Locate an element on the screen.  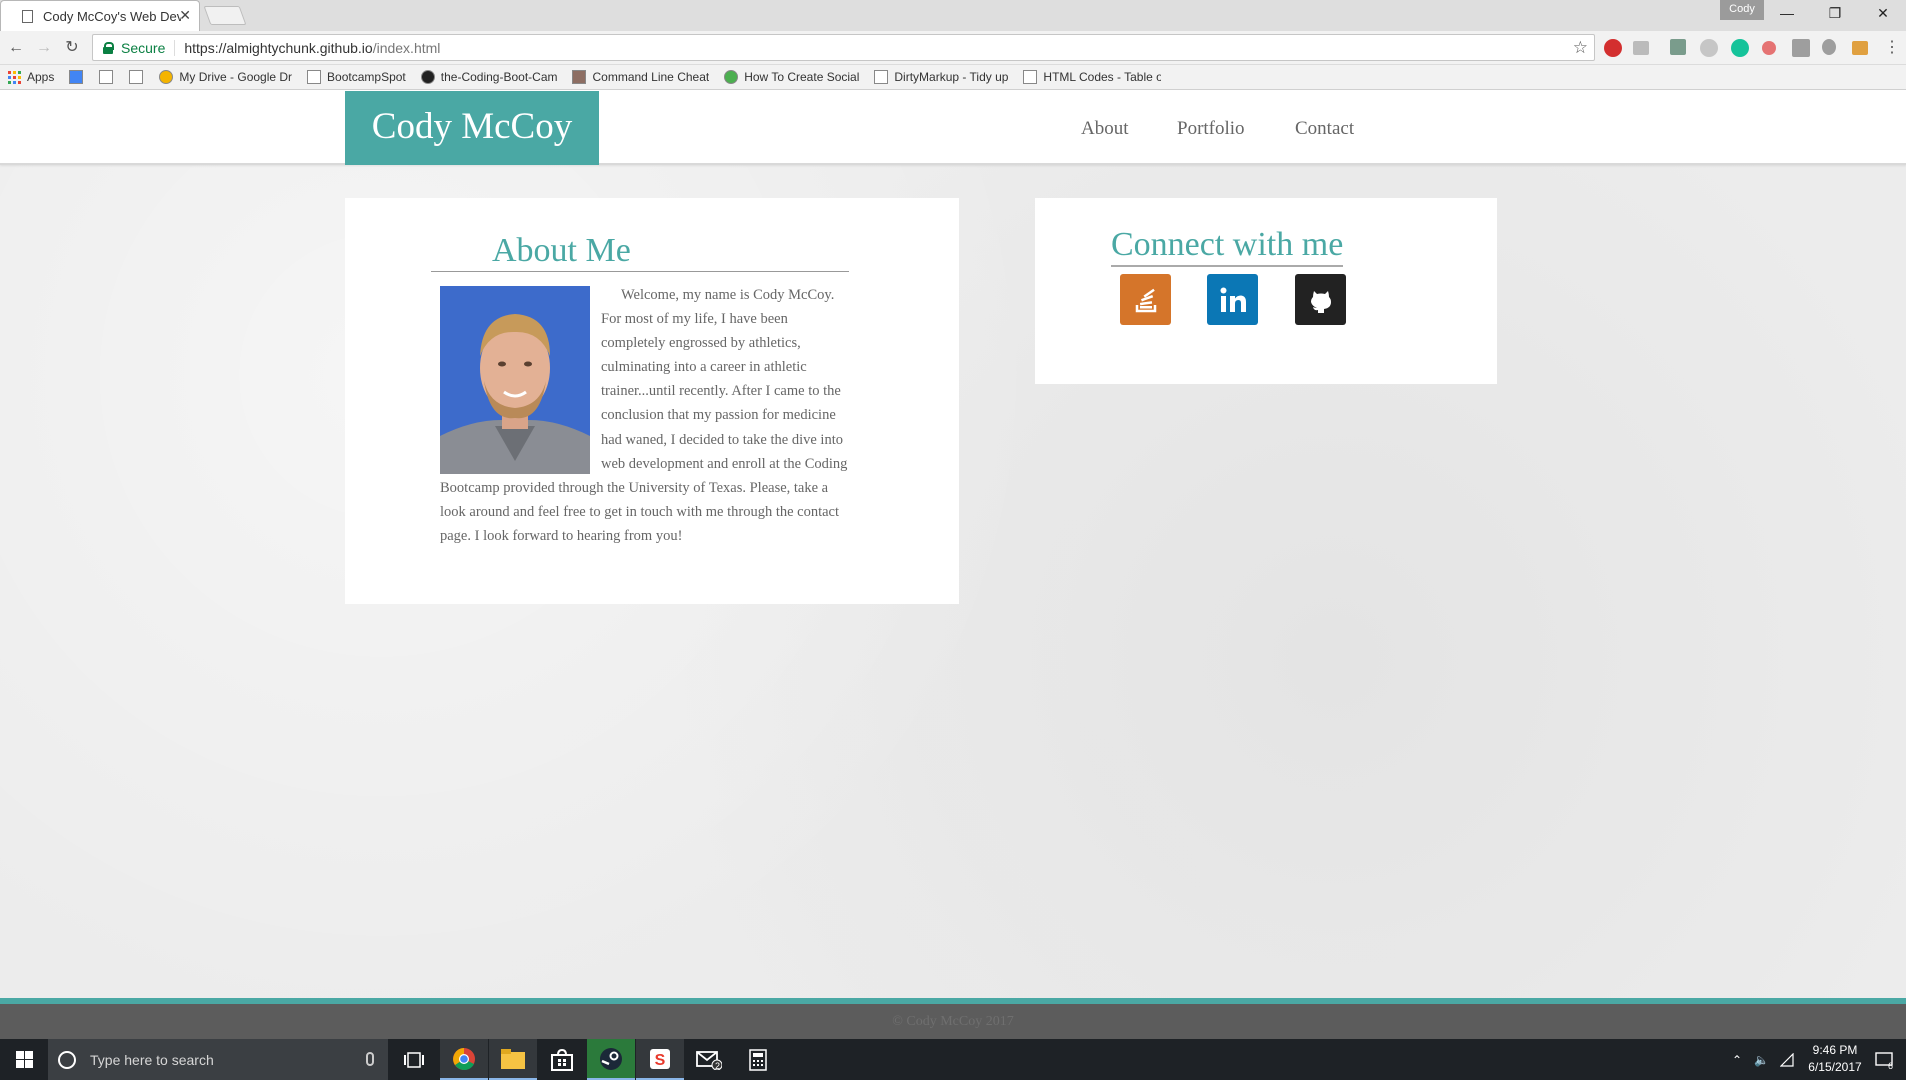
bug-icon is located at coordinates (1829, 47).